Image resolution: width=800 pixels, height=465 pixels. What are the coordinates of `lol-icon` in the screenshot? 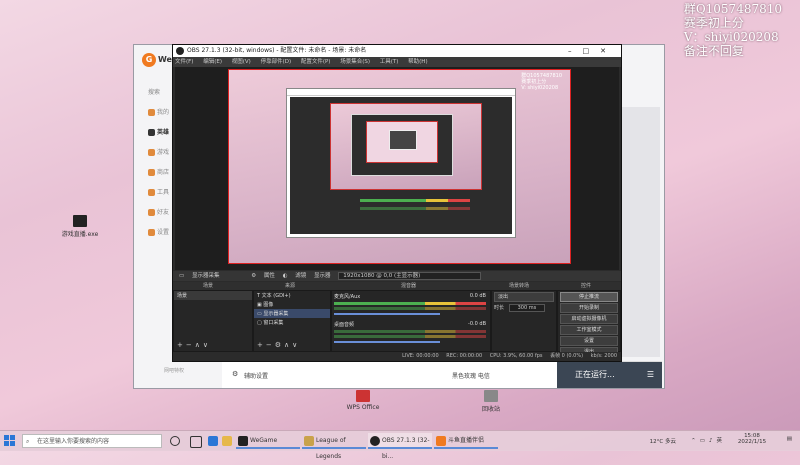 It's located at (309, 441).